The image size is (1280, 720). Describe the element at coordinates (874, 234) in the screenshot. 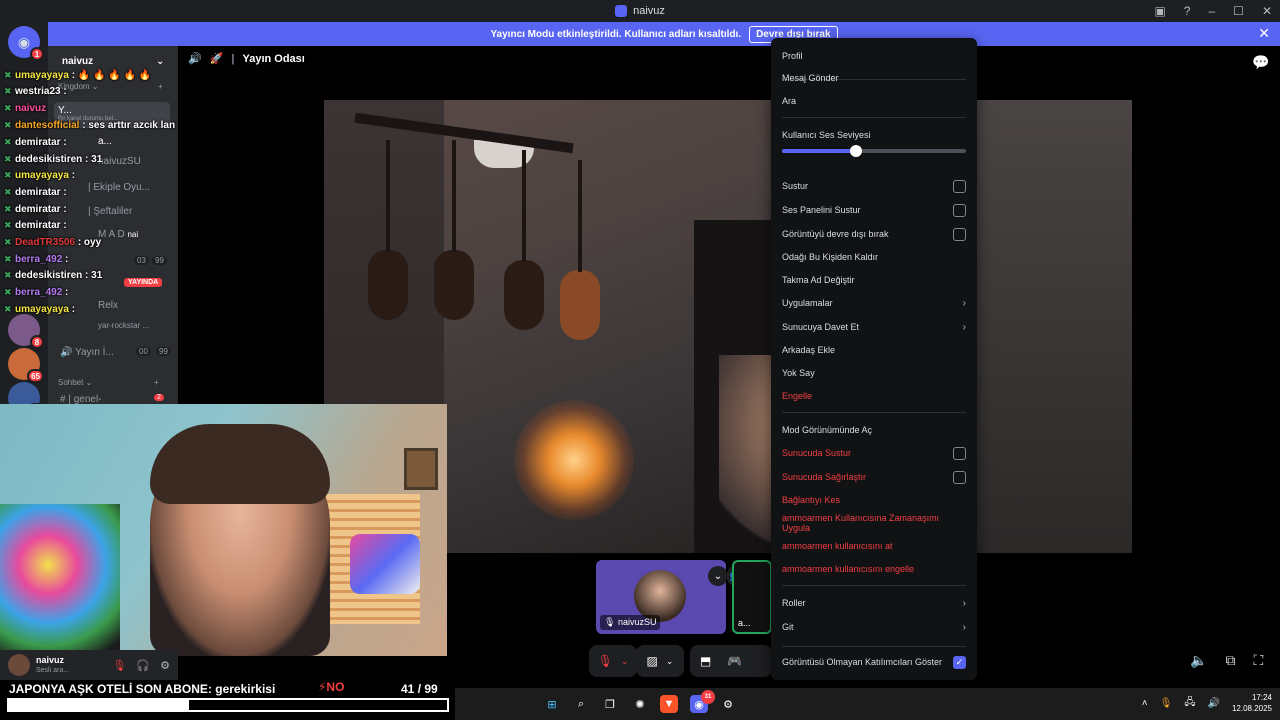

I see `menu-item-görüntüyü-devre-dışı-bırak: Görüntüyü devre dışı bırak` at that location.